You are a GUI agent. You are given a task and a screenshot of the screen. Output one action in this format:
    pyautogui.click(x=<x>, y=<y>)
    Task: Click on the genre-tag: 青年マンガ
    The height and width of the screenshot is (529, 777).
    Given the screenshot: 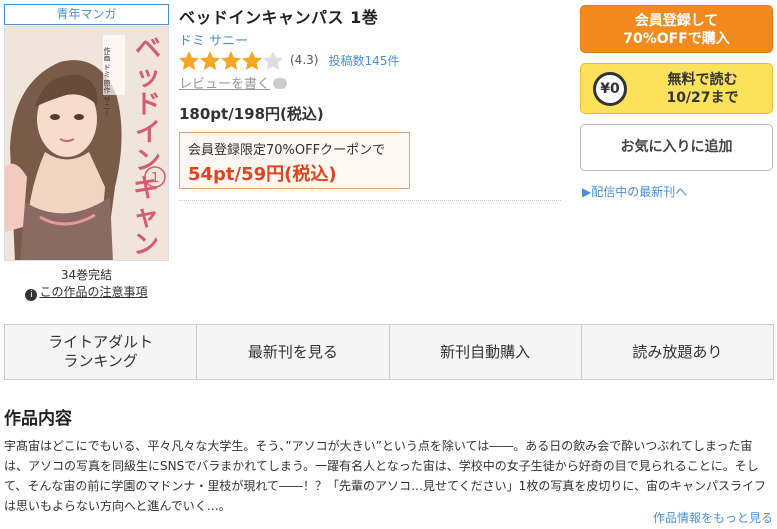 What is the action you would take?
    pyautogui.click(x=86, y=14)
    